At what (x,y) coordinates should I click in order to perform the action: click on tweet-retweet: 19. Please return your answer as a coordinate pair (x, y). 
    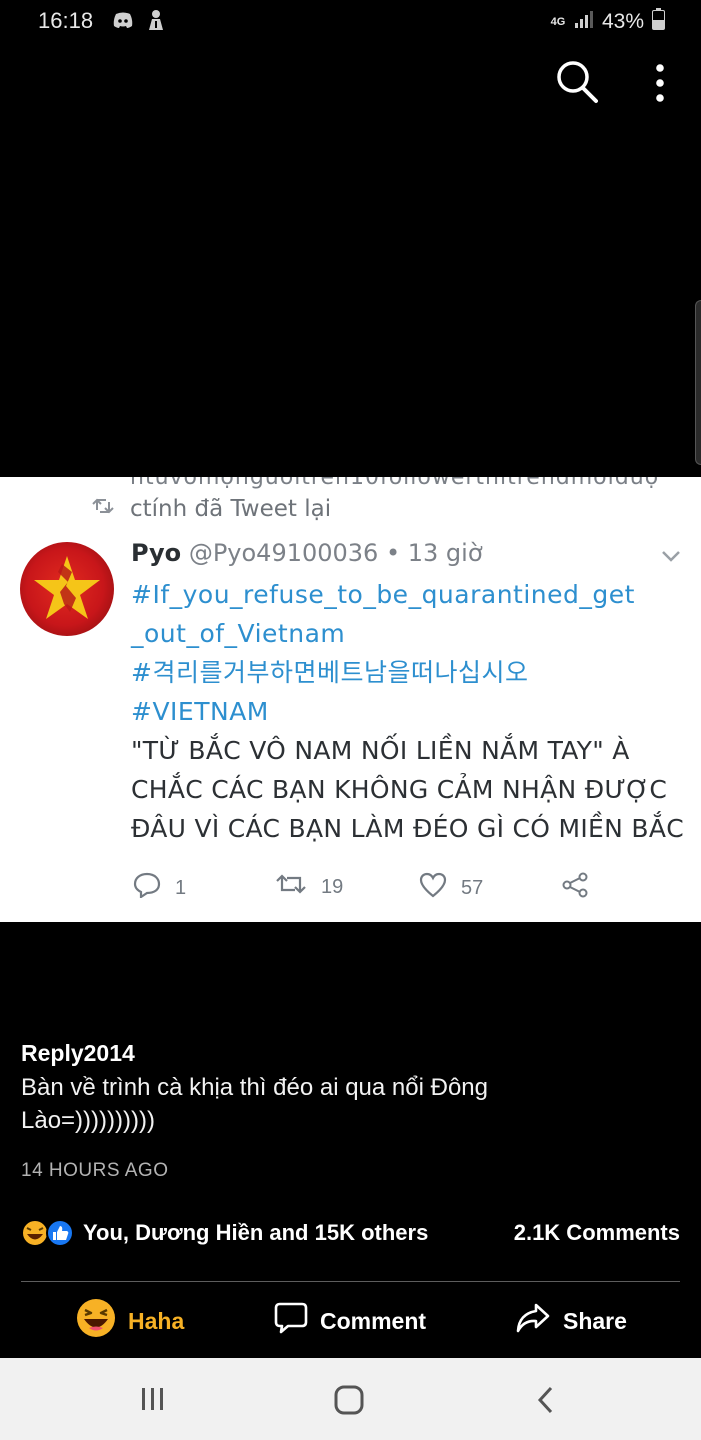
    Looking at the image, I should click on (309, 887).